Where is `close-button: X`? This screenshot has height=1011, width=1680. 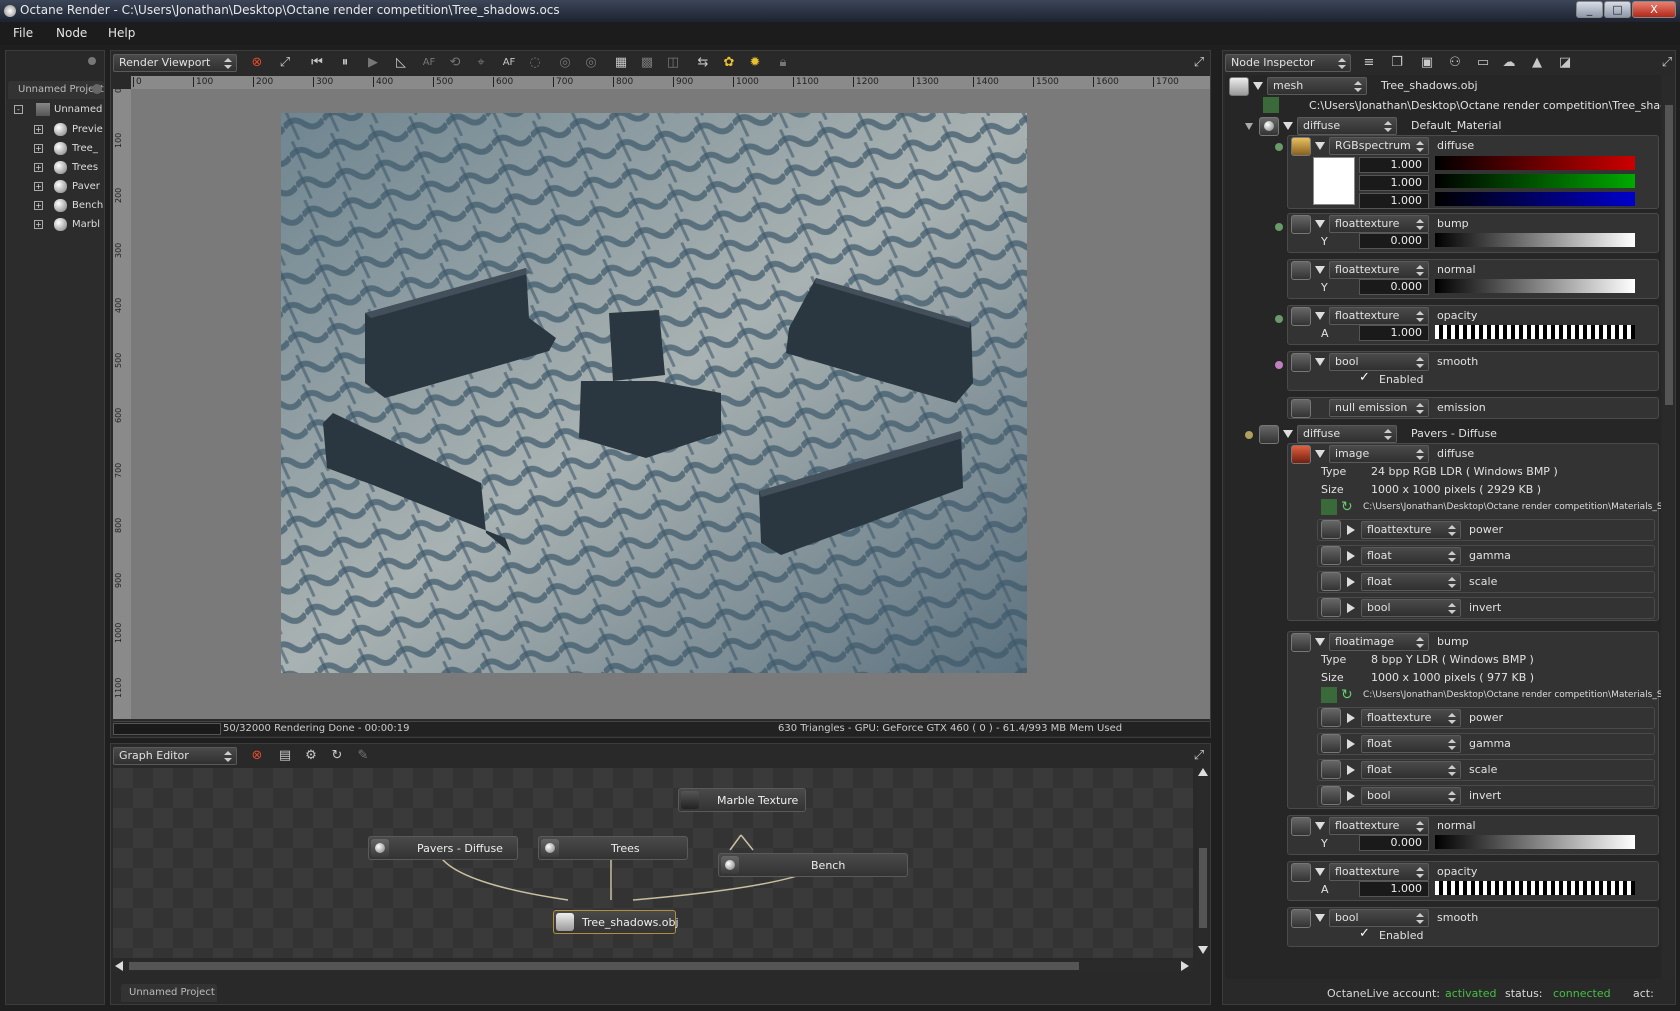
close-button: X is located at coordinates (1654, 9).